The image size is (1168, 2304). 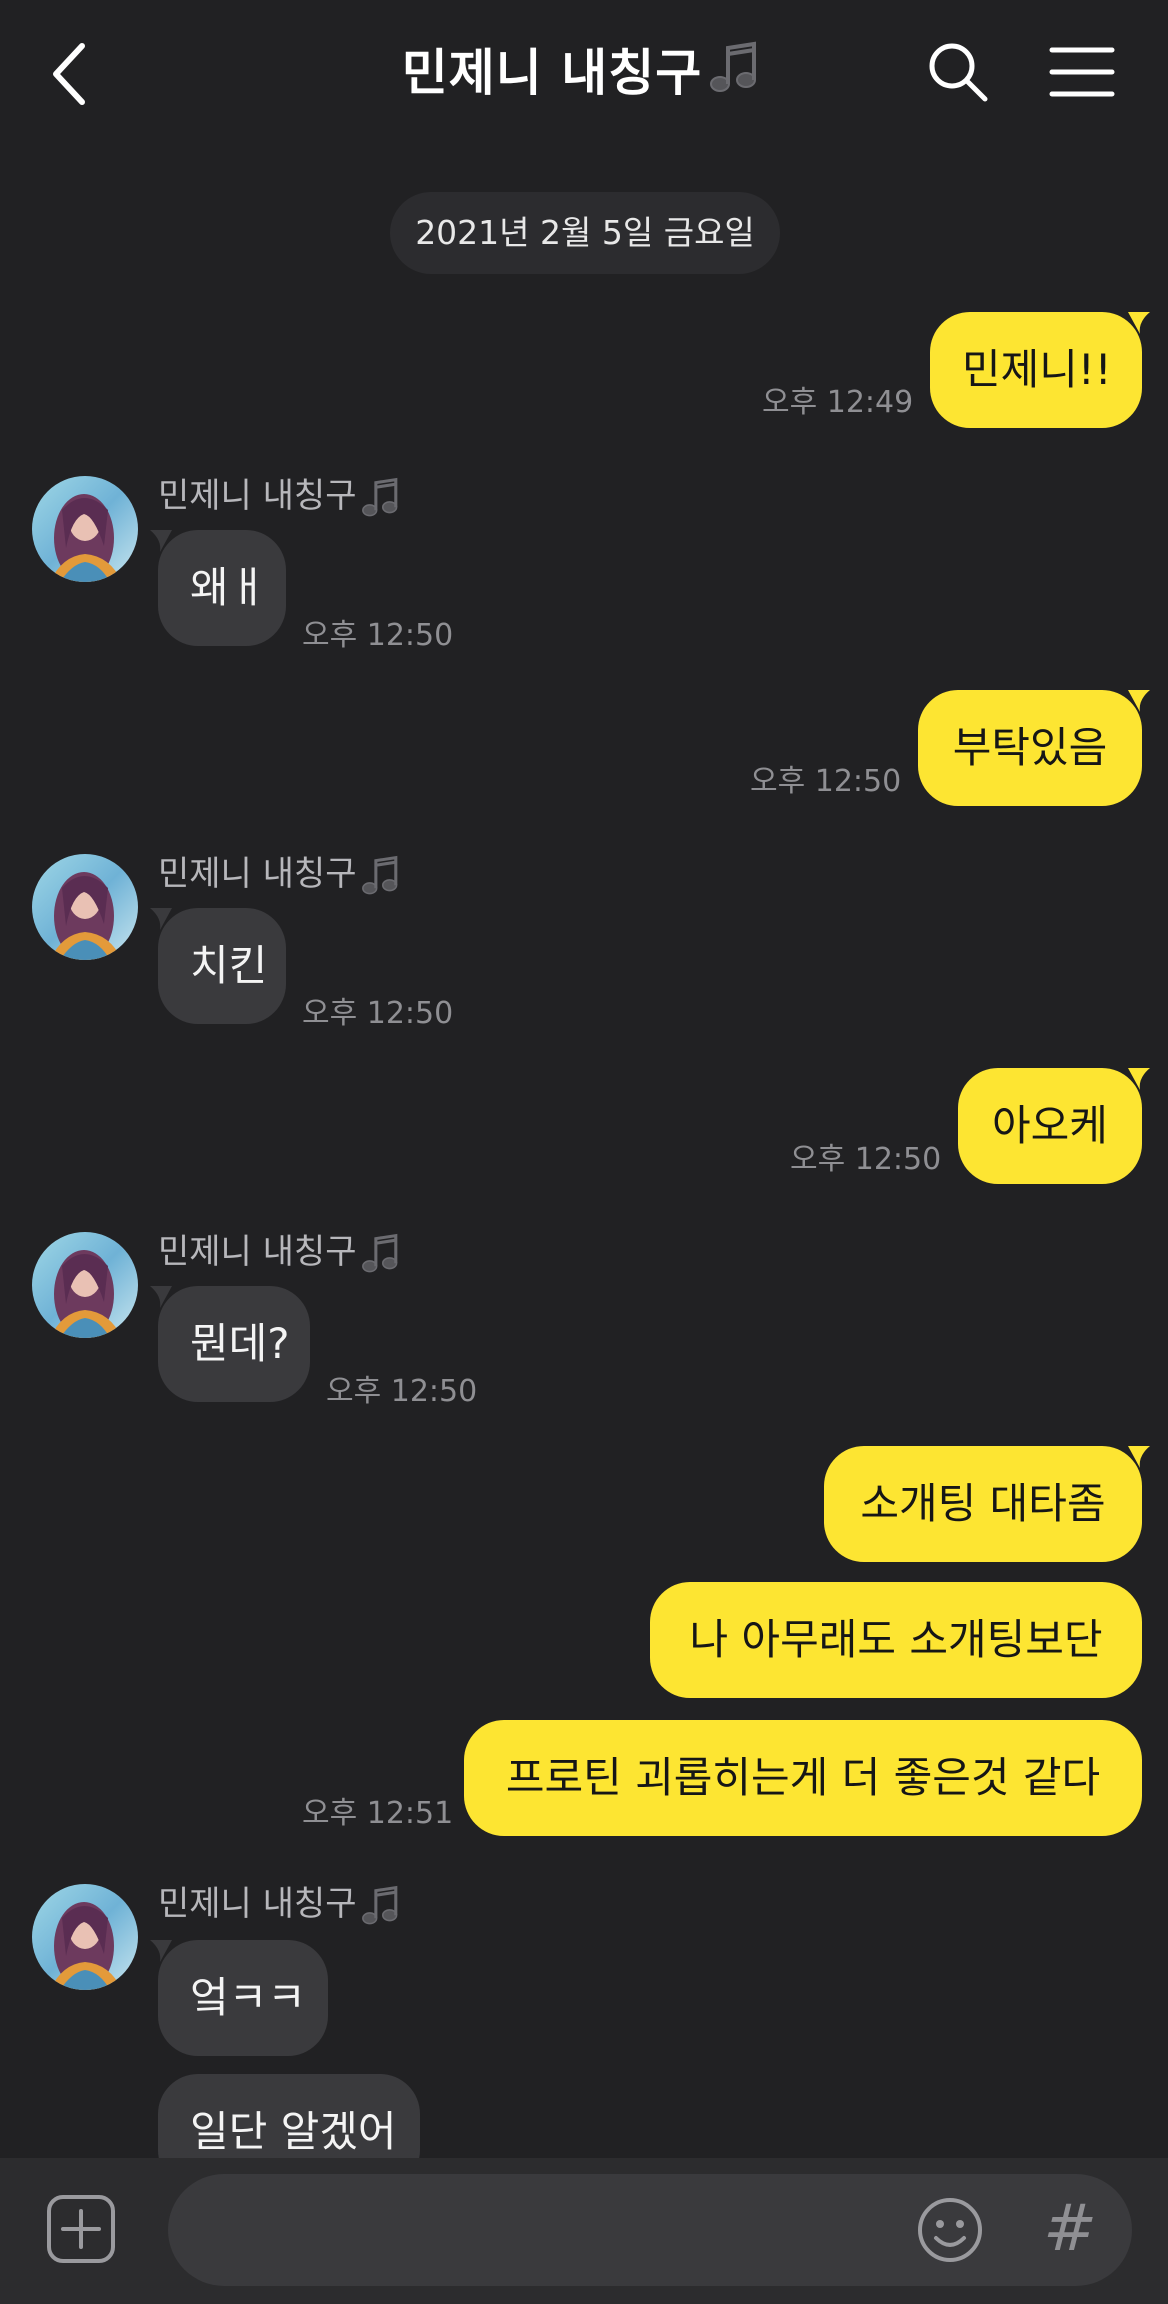 I want to click on plus-square-icon, so click(x=81, y=2229).